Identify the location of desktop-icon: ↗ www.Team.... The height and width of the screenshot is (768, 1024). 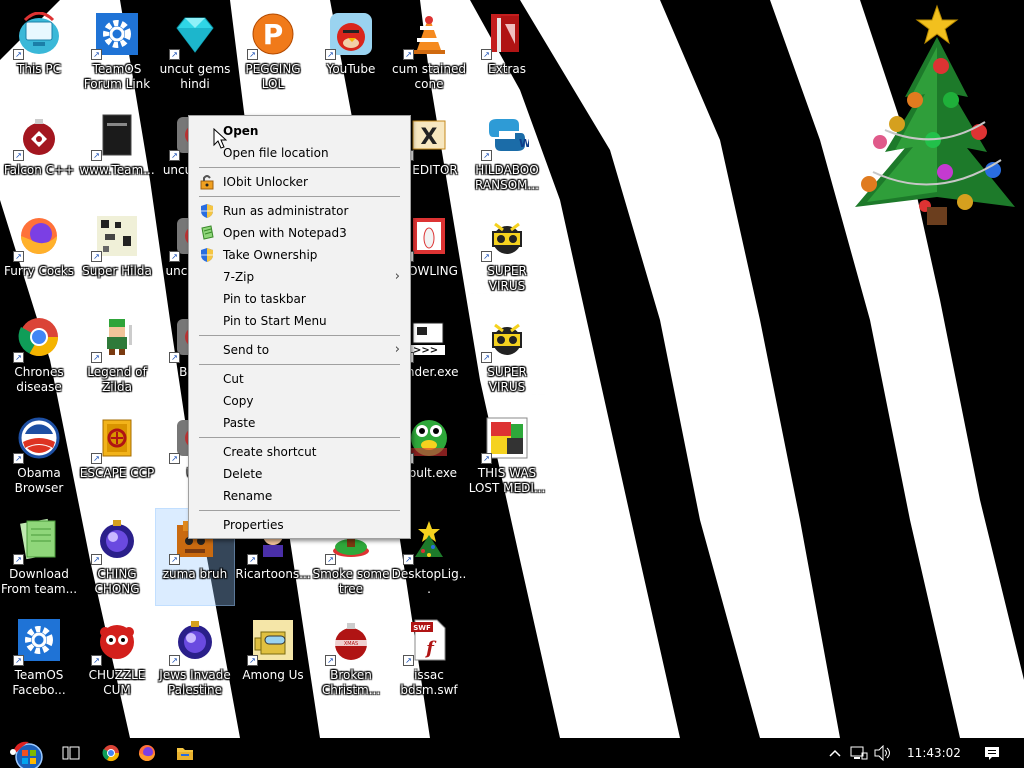
(117, 153).